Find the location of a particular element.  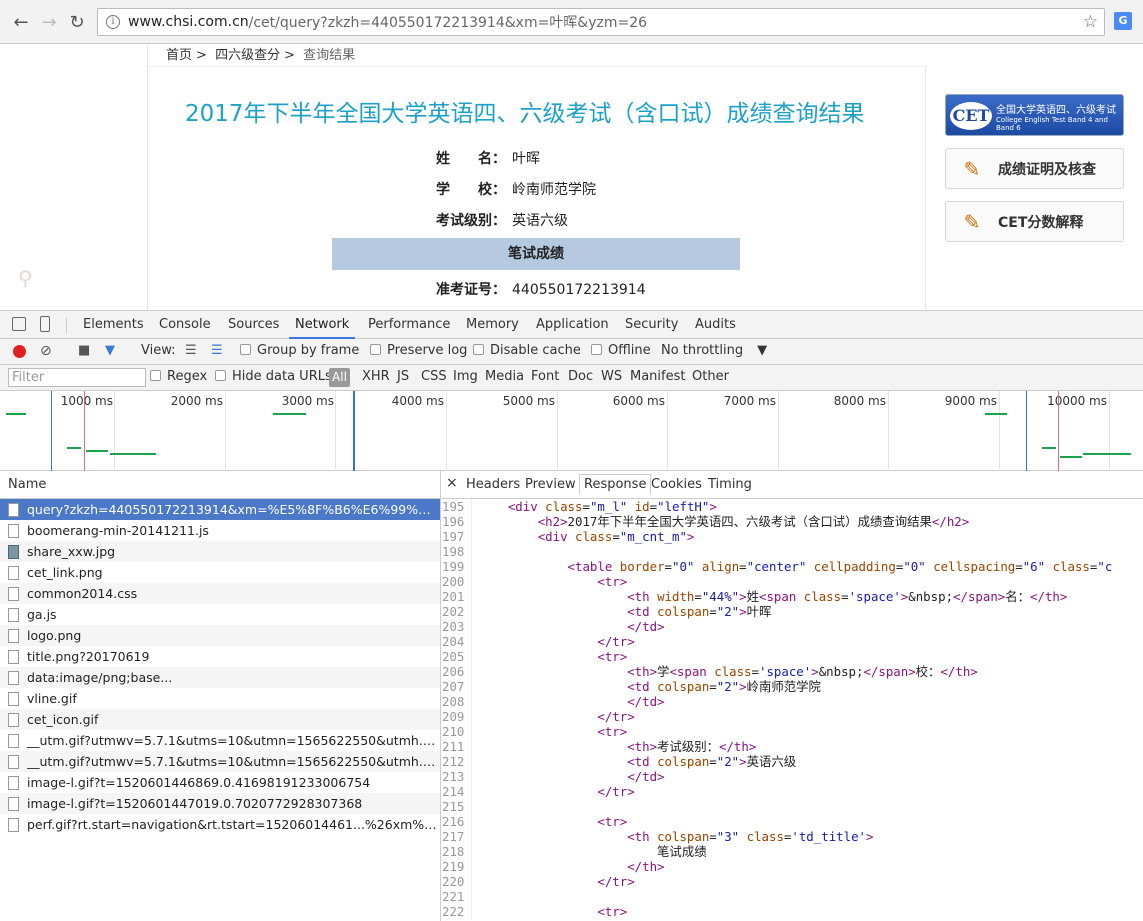

close-icon: × is located at coordinates (452, 483).